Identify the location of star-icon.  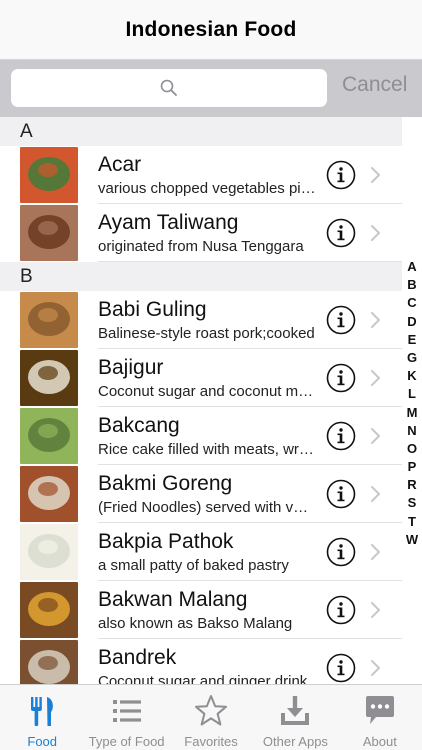
(211, 710).